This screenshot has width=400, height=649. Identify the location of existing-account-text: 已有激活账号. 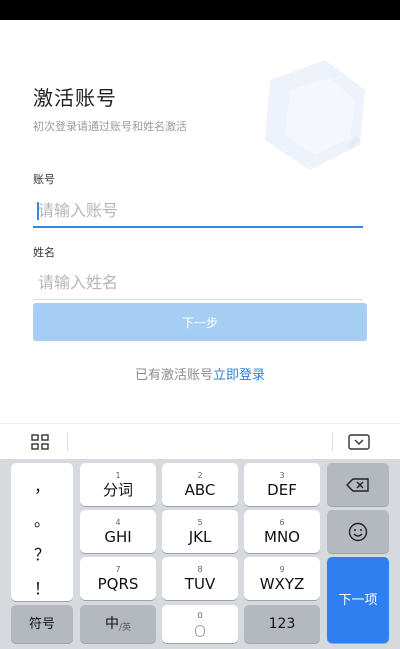
(173, 375).